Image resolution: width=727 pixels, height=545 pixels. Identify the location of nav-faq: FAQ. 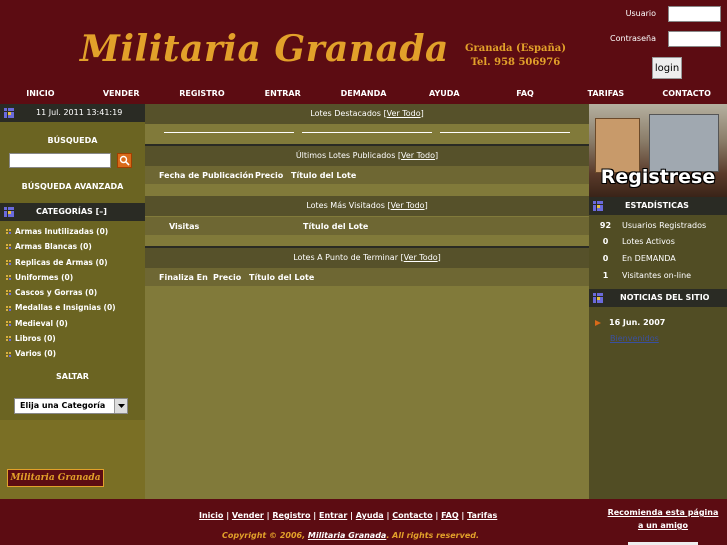
(525, 94).